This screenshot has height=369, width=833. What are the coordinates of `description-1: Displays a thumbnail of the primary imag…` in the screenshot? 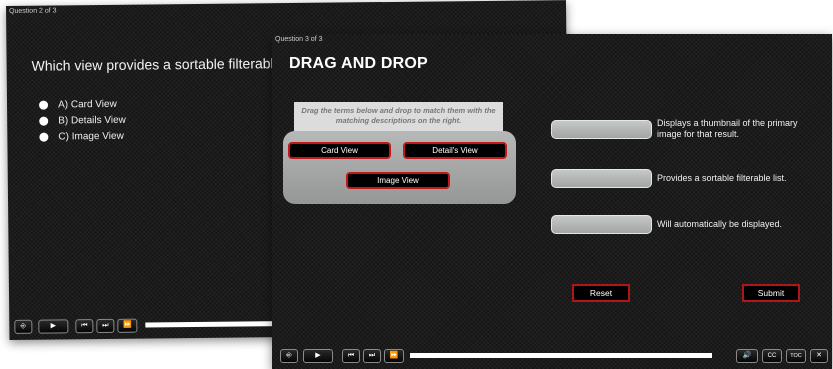 It's located at (727, 128).